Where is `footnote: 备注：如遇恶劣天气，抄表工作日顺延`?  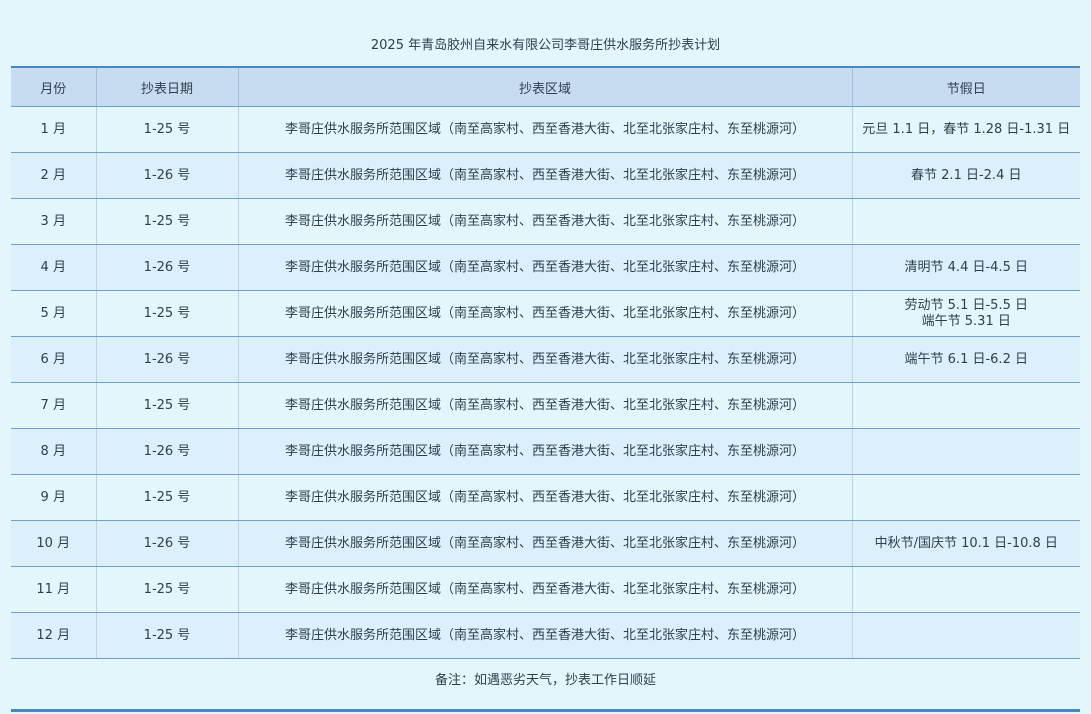
footnote: 备注：如遇恶劣天气，抄表工作日顺延 is located at coordinates (545, 680).